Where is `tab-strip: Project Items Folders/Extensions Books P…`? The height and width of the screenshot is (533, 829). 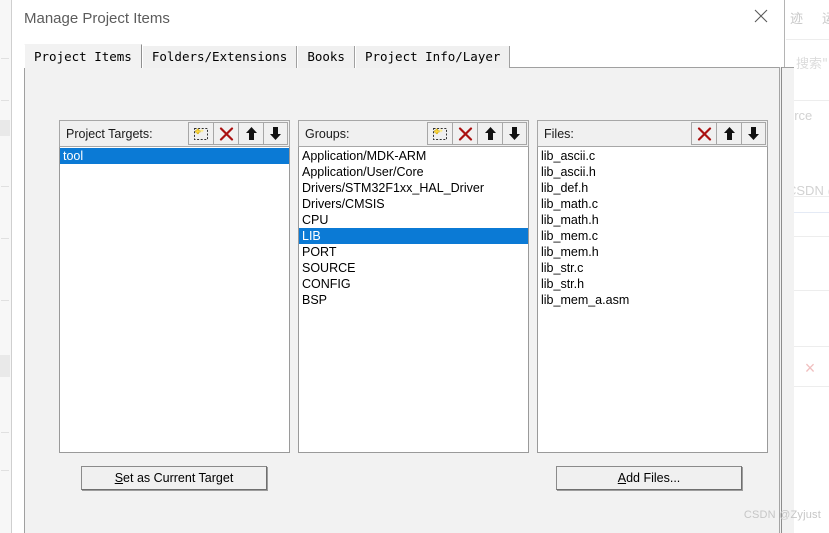 tab-strip: Project Items Folders/Extensions Books P… is located at coordinates (267, 56).